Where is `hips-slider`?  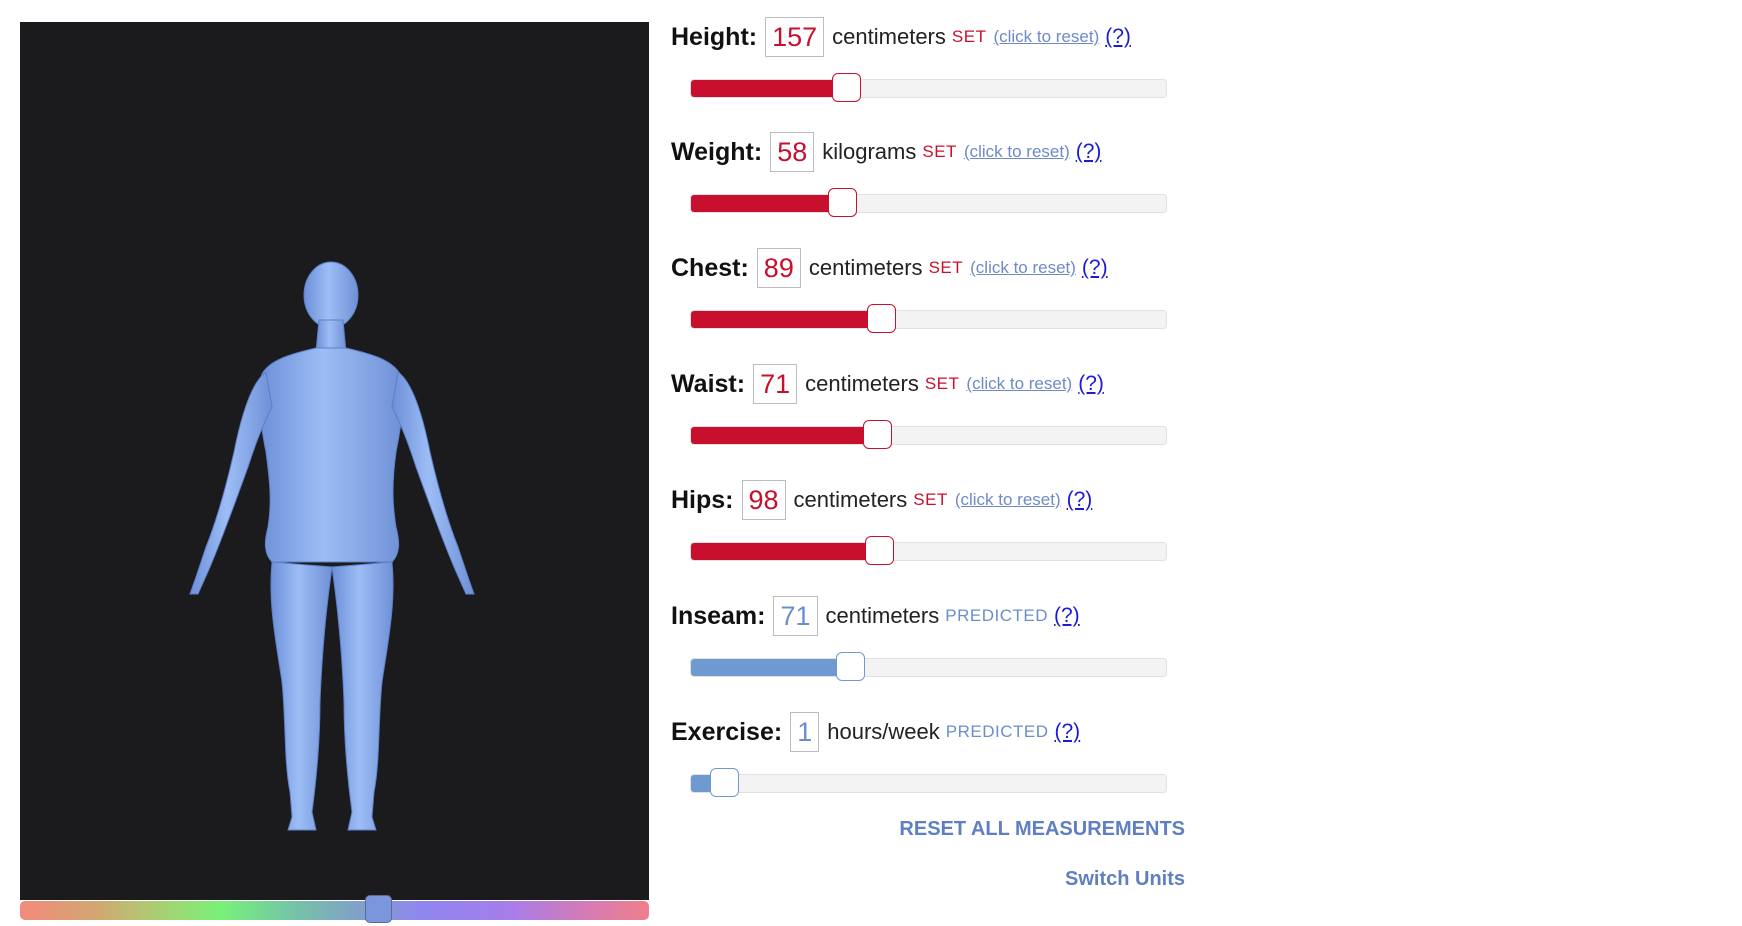
hips-slider is located at coordinates (928, 550).